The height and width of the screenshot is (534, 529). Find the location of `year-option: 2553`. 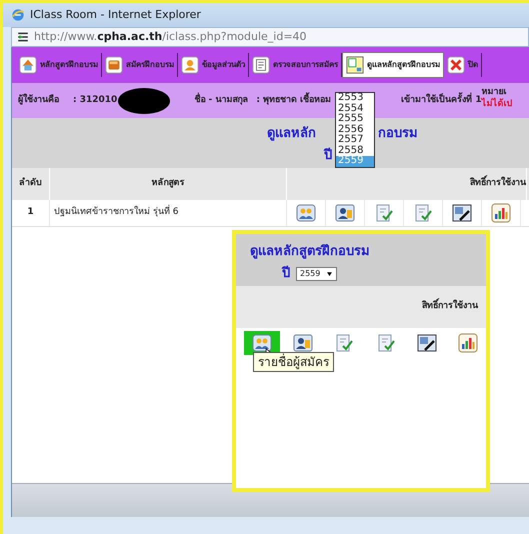

year-option: 2553 is located at coordinates (355, 98).